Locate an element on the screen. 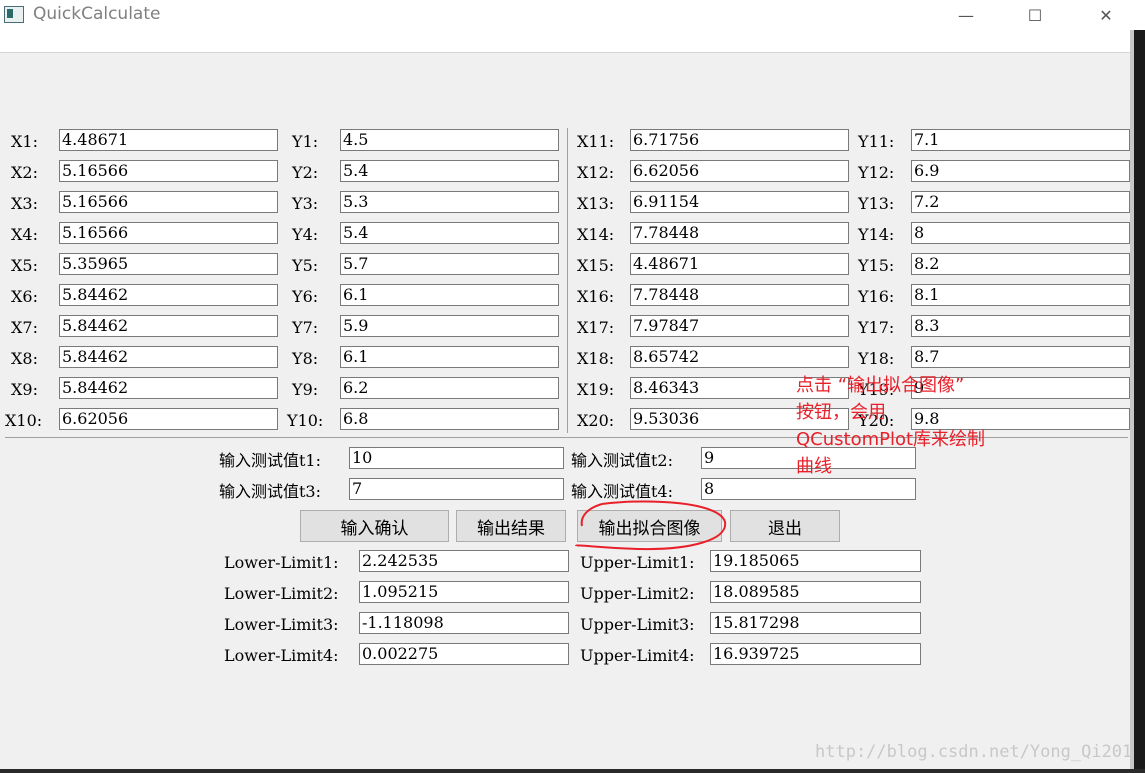 This screenshot has width=1145, height=773. minimize-icon: — is located at coordinates (966, 15).